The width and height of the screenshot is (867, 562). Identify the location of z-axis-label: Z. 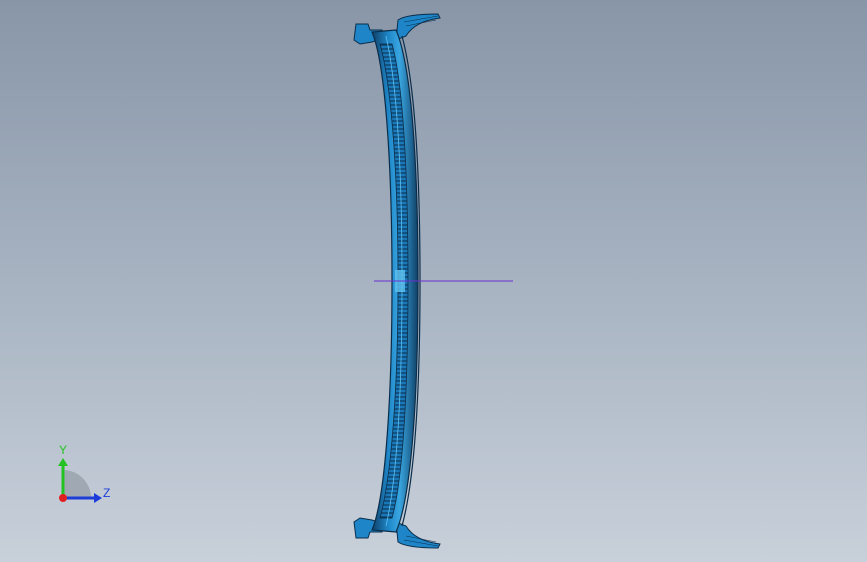
(106, 493).